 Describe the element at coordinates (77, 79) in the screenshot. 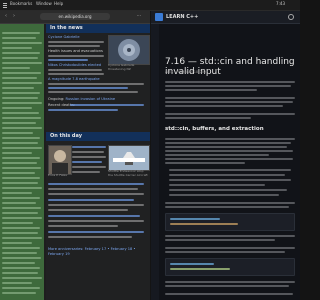

I see `news-item: A magnitude 7.8 earthquake` at that location.